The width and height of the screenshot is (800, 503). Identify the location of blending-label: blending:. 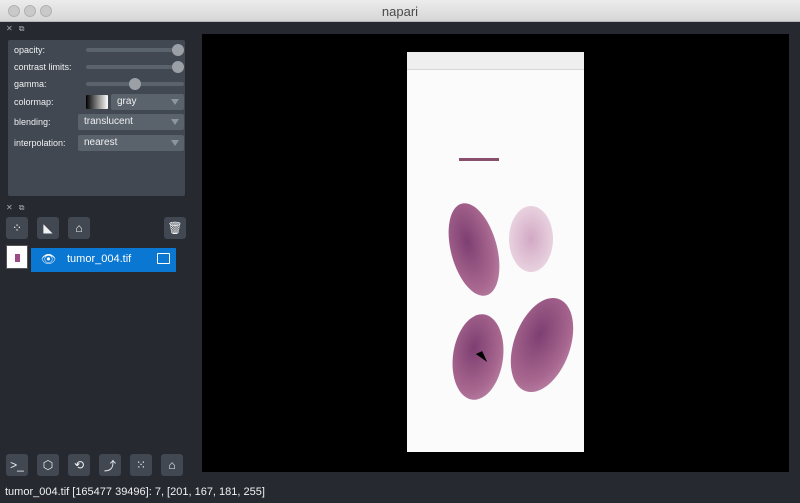
(32, 122).